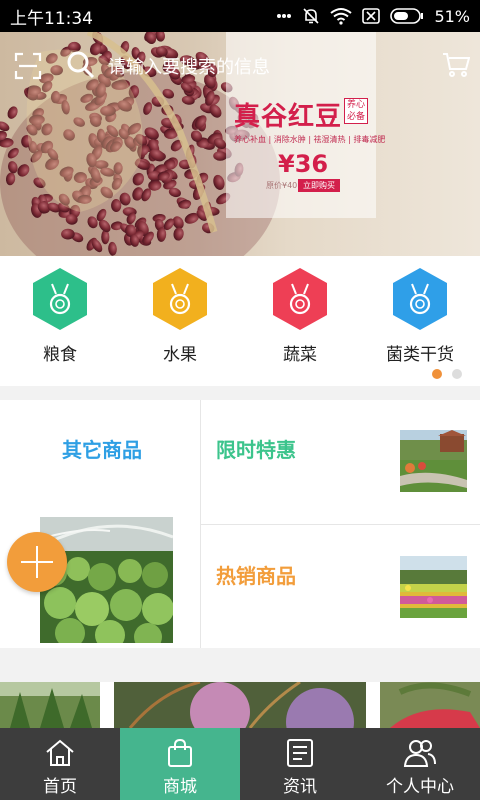 Image resolution: width=480 pixels, height=800 pixels. I want to click on category-item-fruit: 水果, so click(180, 321).